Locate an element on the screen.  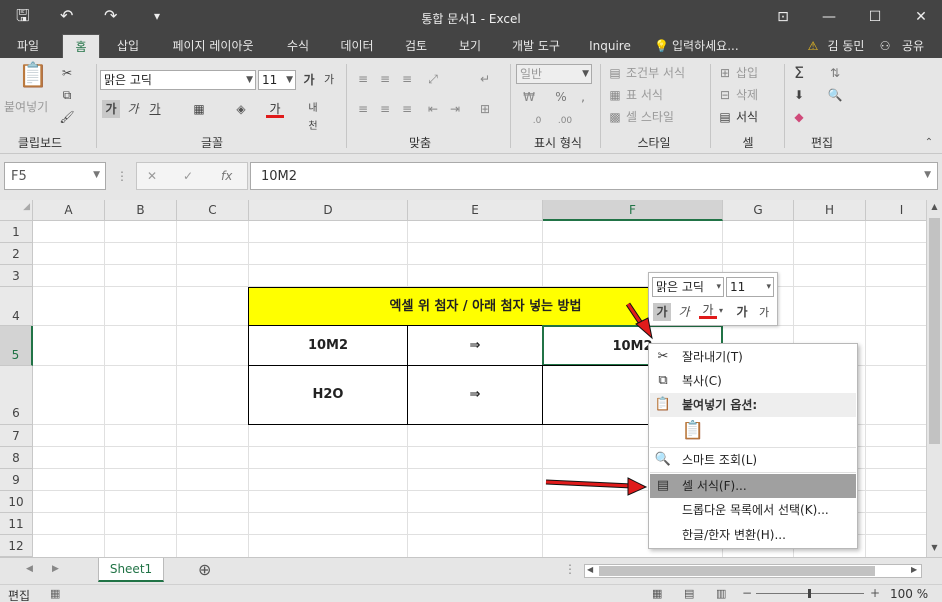
row-header: 10 is located at coordinates (16, 502).